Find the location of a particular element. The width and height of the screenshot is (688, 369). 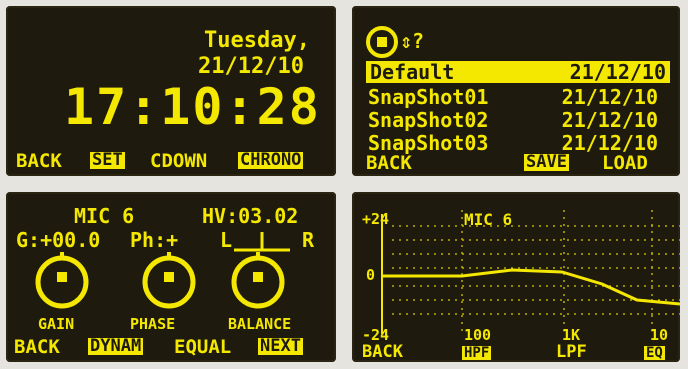

lpf-button: LPF is located at coordinates (571, 352).